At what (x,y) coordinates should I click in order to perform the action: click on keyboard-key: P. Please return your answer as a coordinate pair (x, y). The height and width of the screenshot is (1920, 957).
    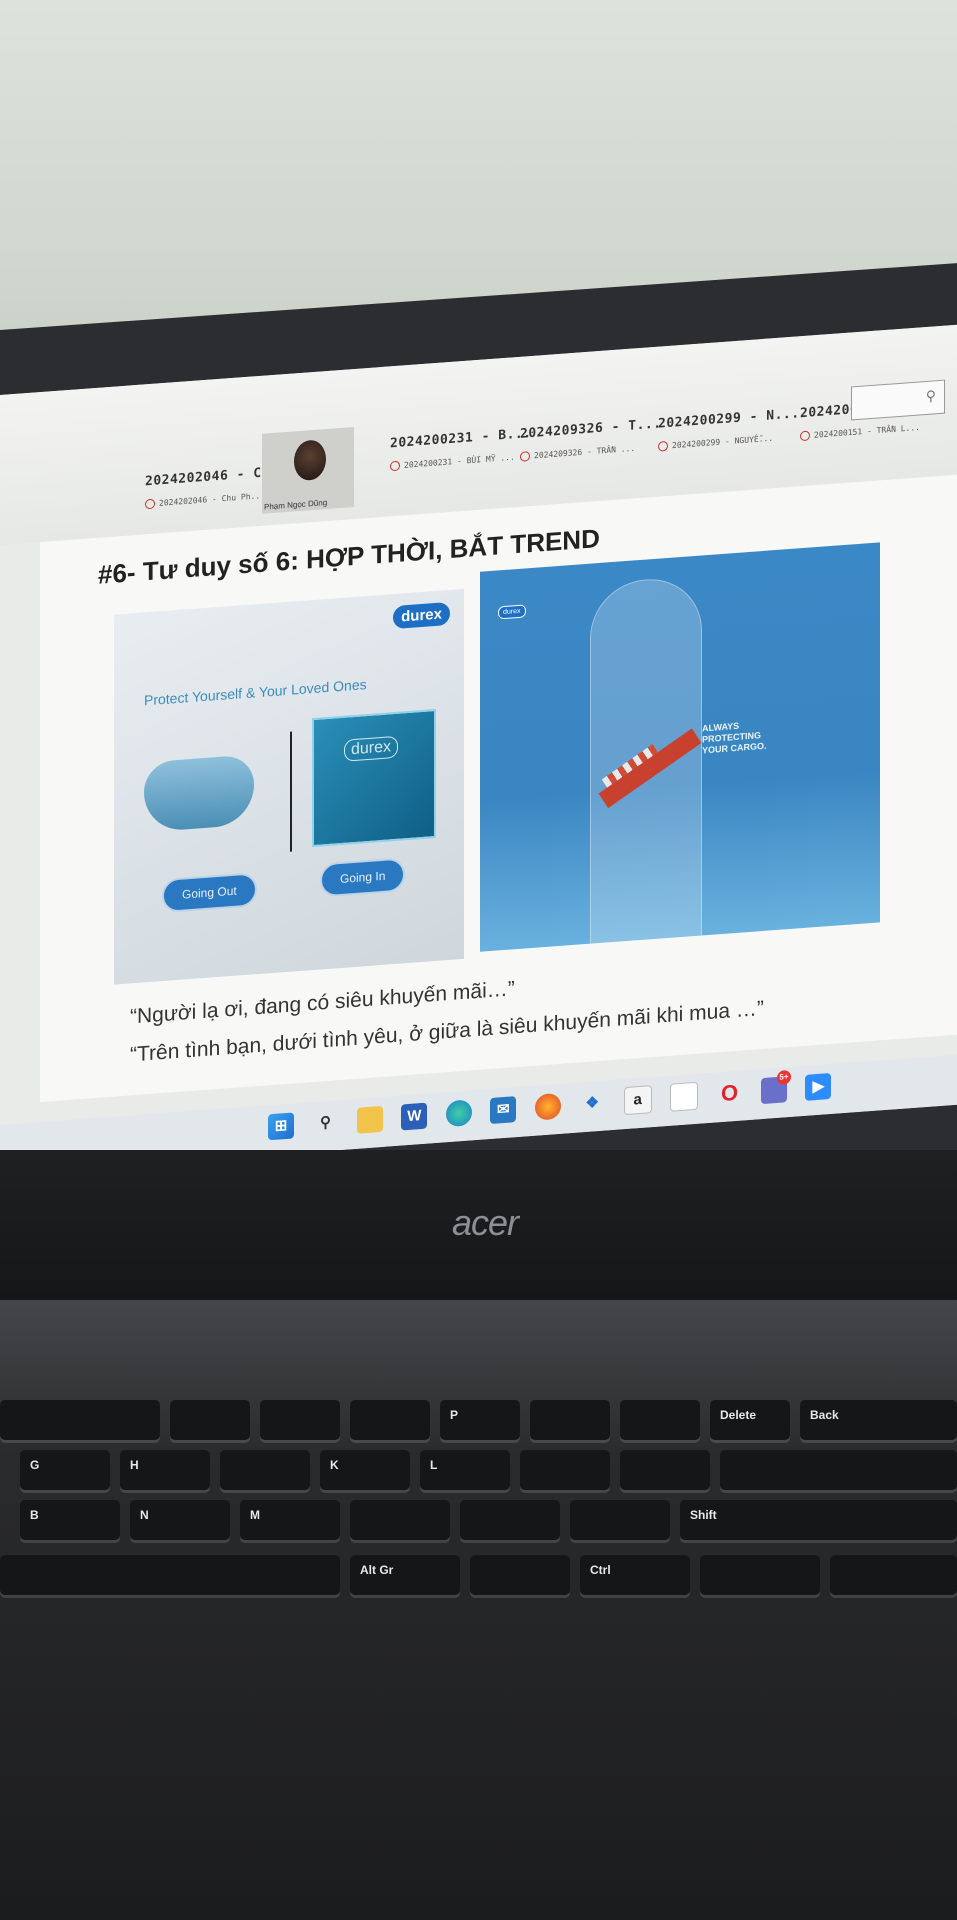
    Looking at the image, I should click on (480, 1420).